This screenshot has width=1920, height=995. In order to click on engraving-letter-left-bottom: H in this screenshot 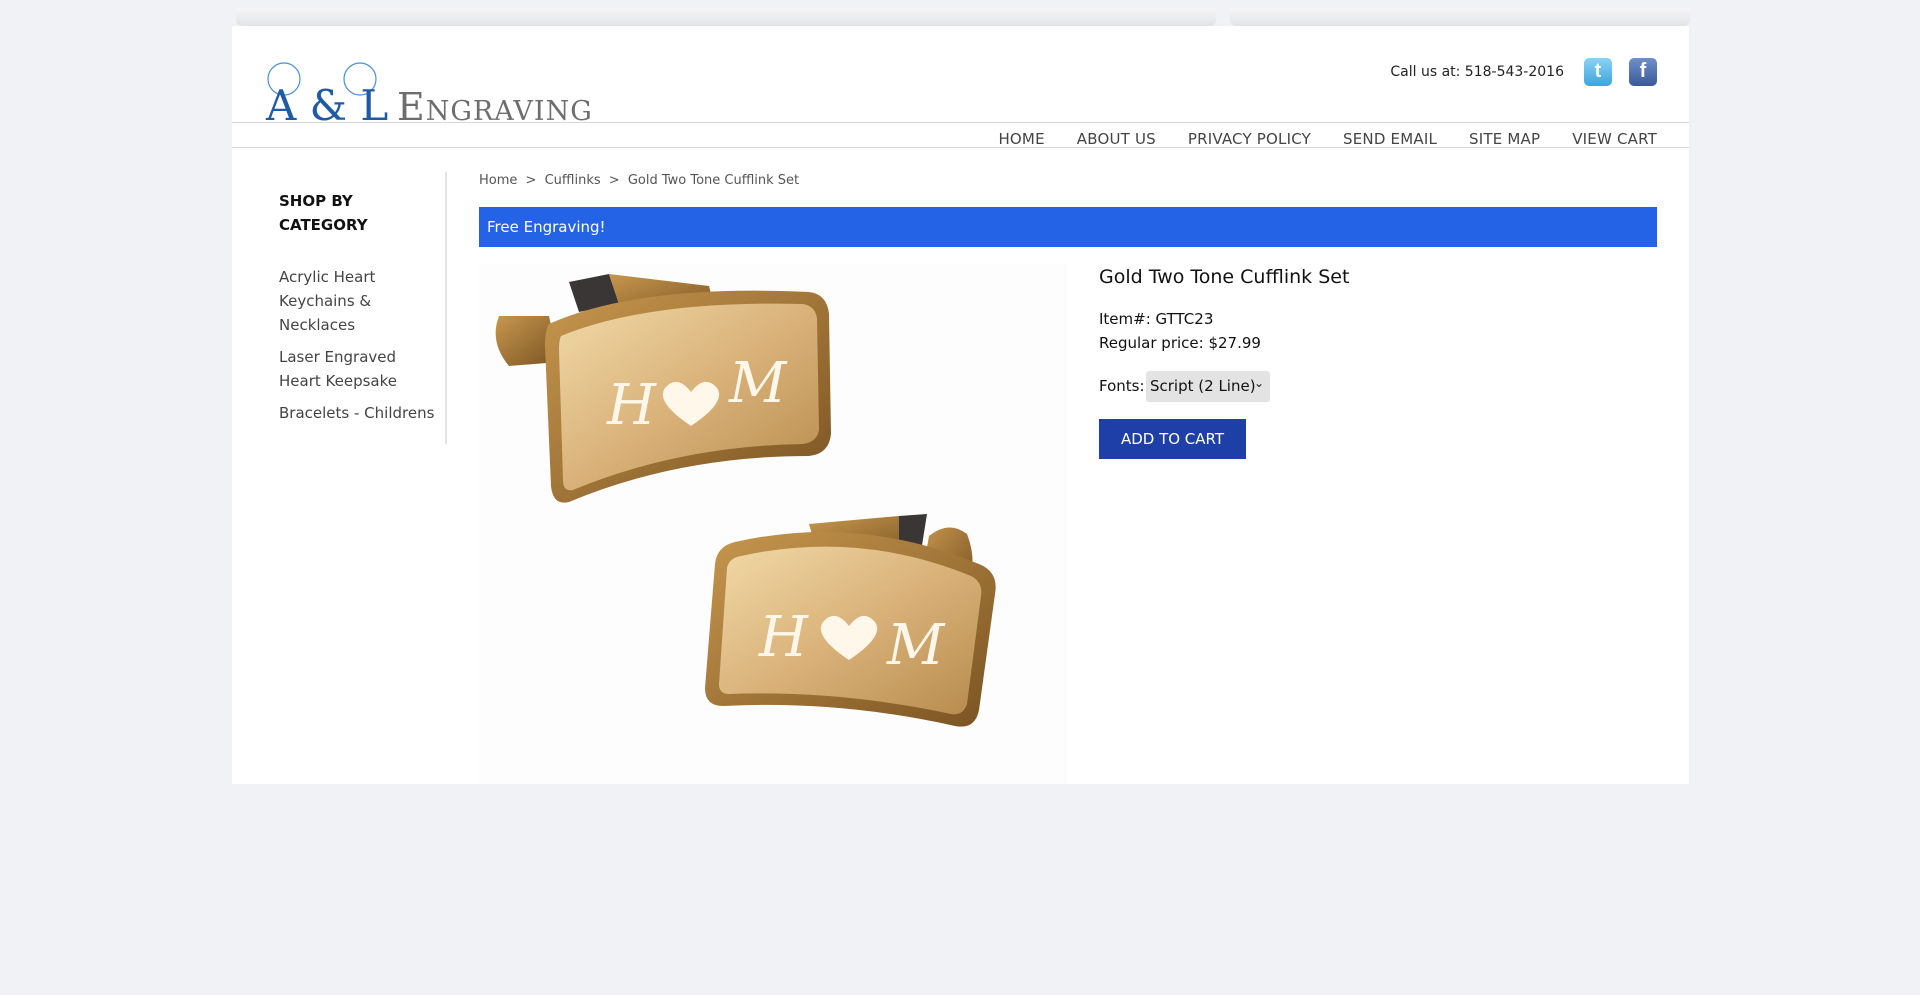, I will do `click(783, 637)`.